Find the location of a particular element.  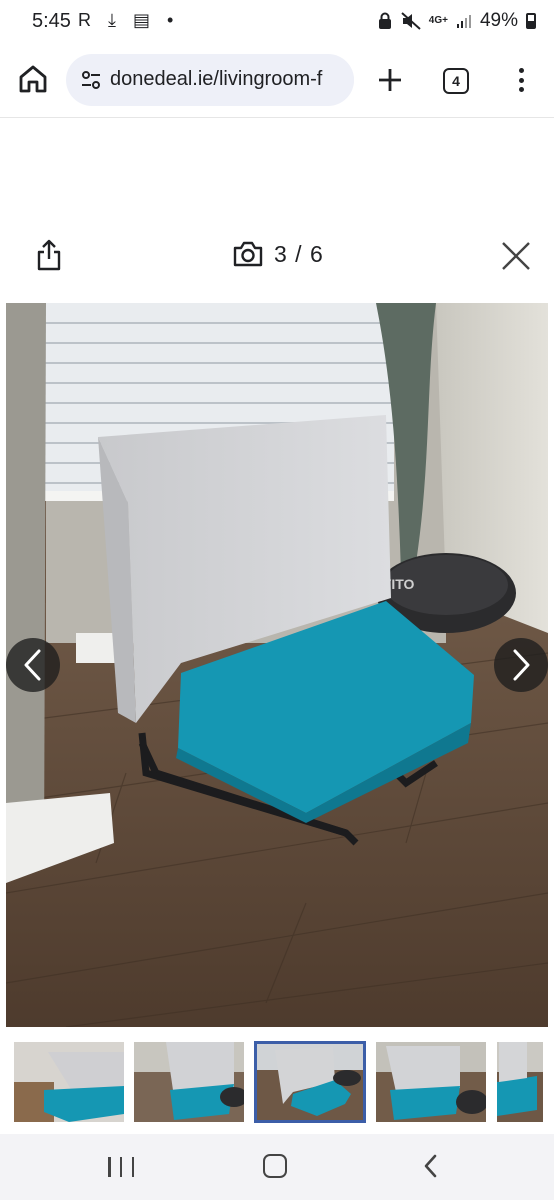

close-icon is located at coordinates (516, 256).